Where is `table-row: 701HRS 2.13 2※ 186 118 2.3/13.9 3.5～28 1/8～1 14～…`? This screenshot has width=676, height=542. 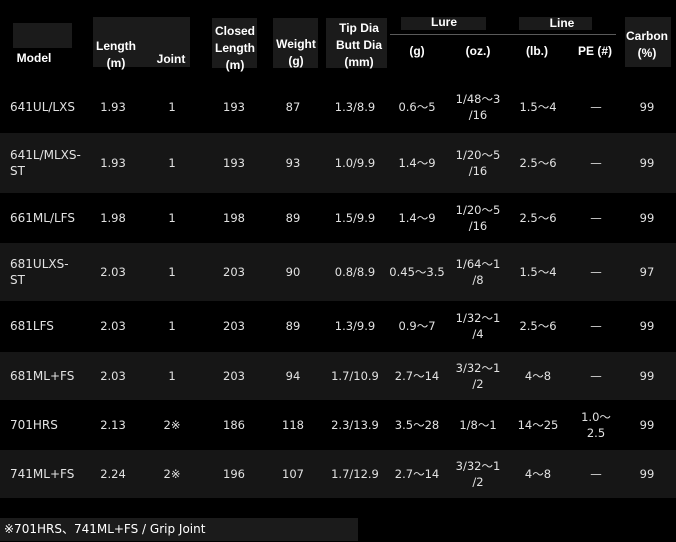
table-row: 701HRS 2.13 2※ 186 118 2.3/13.9 3.5～28 1/8～1 14～… is located at coordinates (338, 425).